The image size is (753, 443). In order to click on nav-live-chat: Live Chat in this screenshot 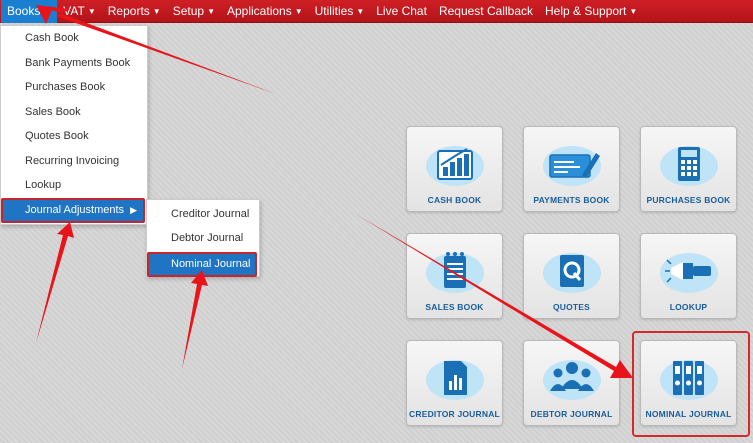, I will do `click(401, 11)`.